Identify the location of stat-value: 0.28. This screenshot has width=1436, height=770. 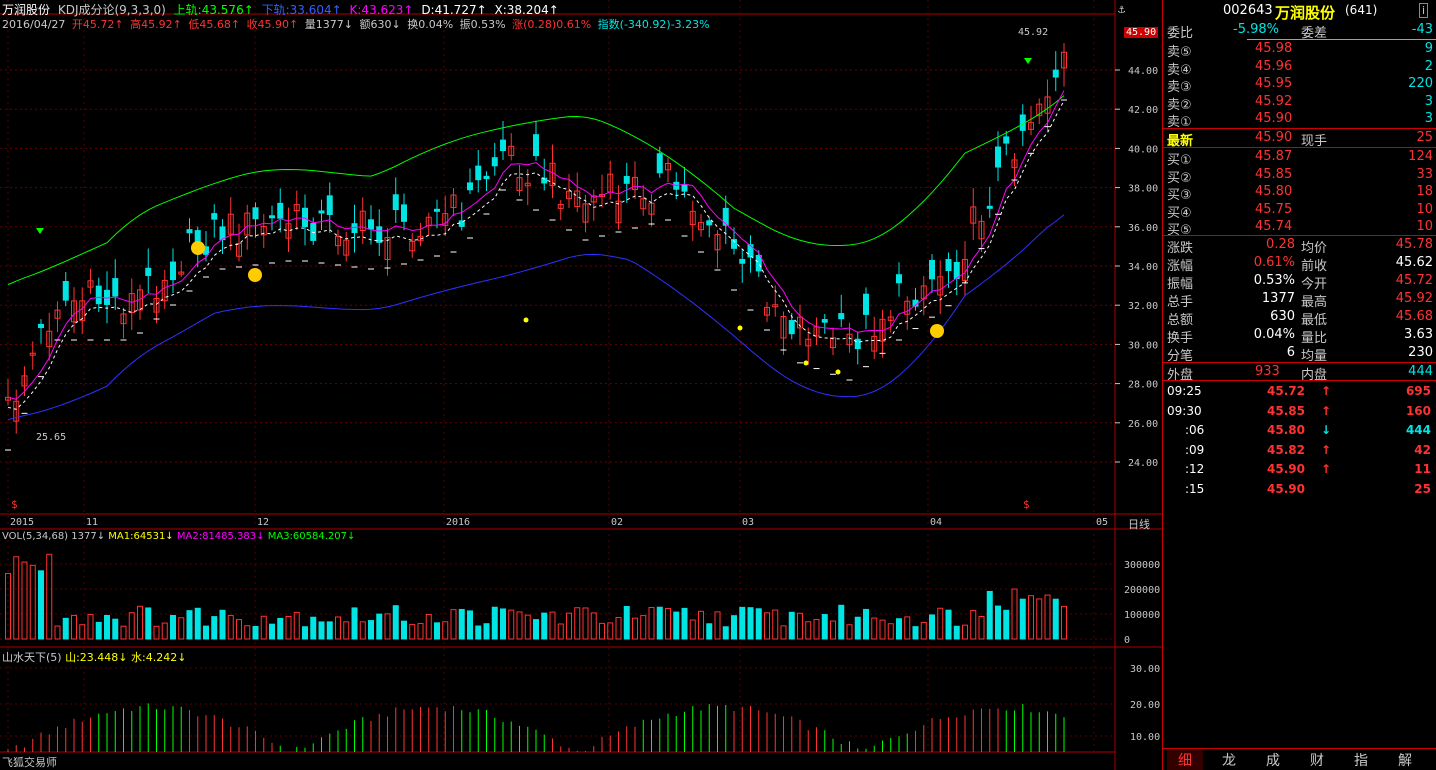
(1280, 244).